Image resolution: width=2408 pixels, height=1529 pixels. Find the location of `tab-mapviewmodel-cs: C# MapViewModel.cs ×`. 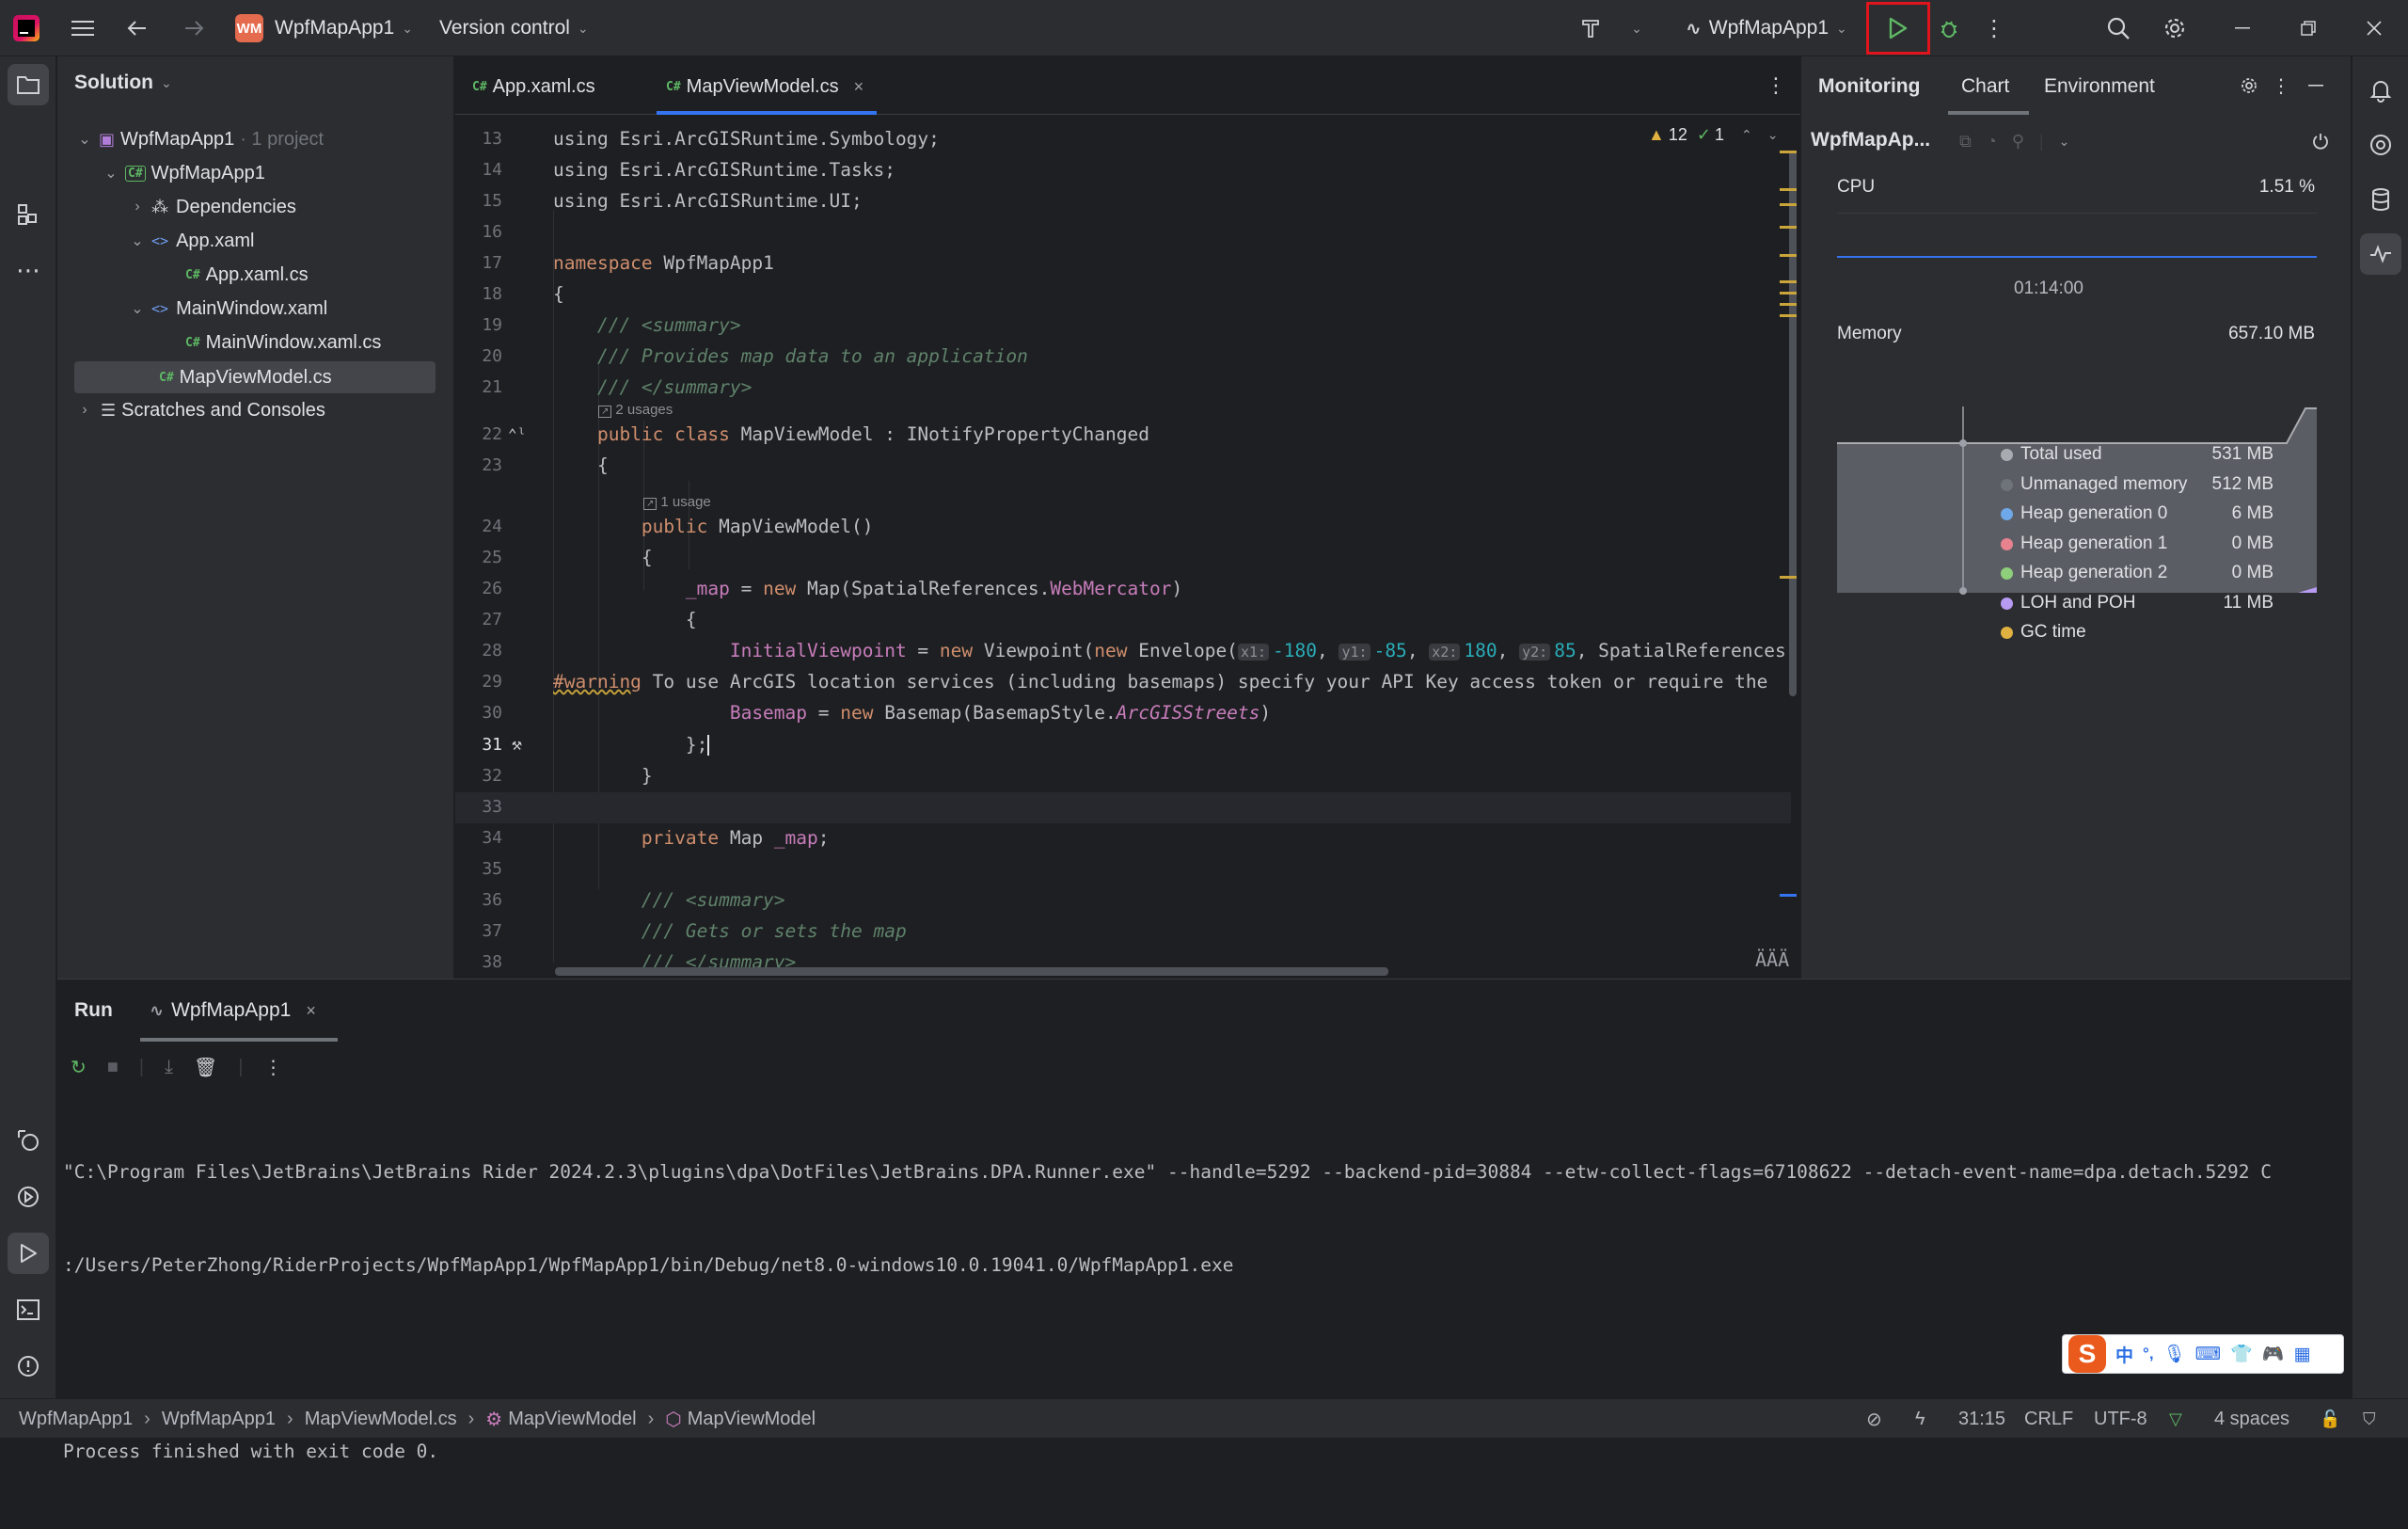

tab-mapviewmodel-cs: C# MapViewModel.cs × is located at coordinates (765, 87).